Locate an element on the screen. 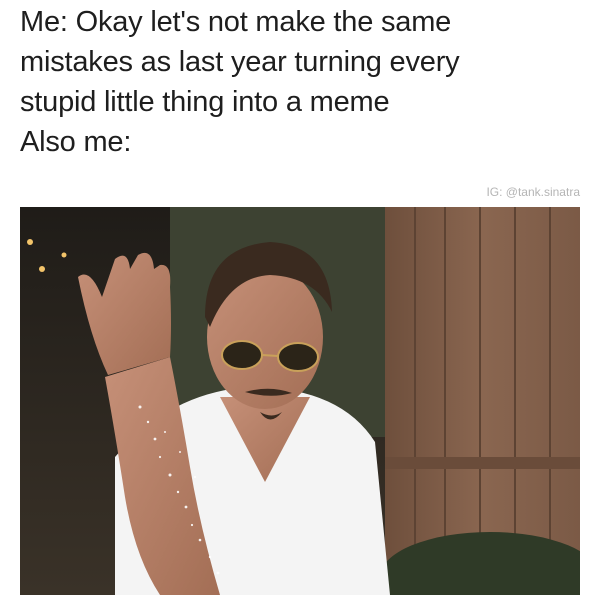  instagram-credit: IG: @tank.sinatra is located at coordinates (533, 192).